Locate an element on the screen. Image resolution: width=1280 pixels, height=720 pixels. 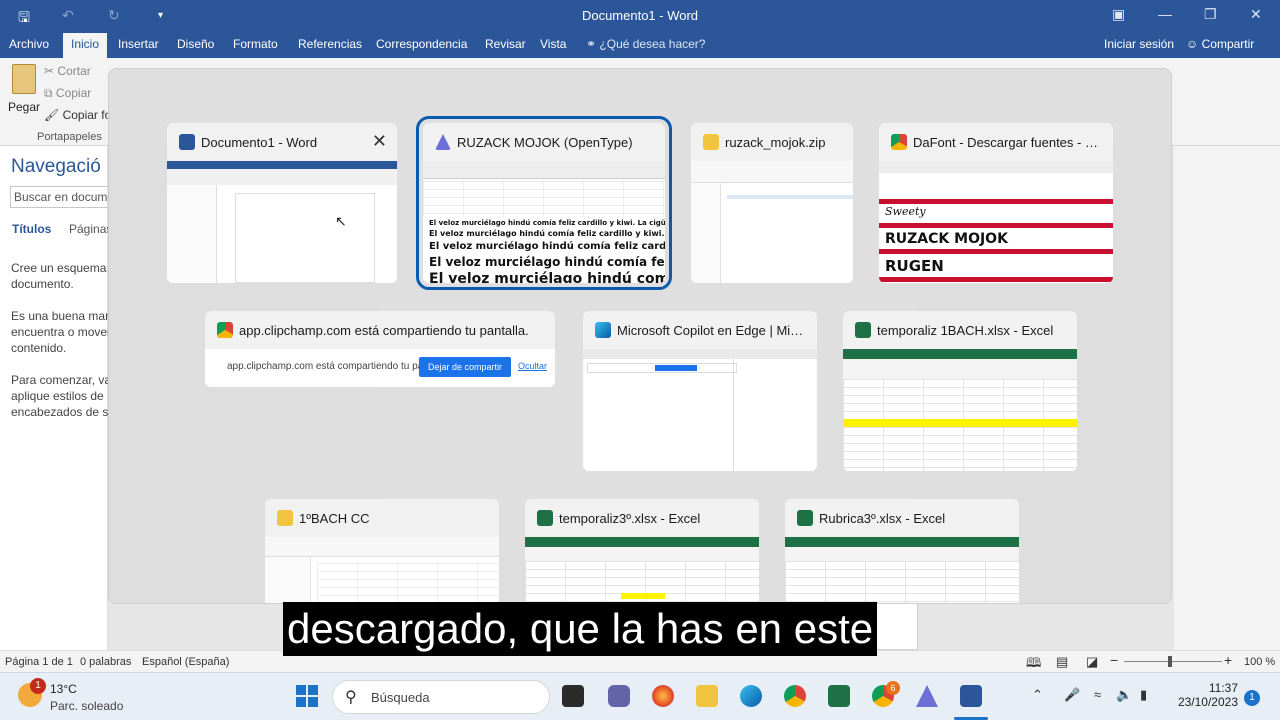
window-card-zip-folder: ruzack_mojok.zip is located at coordinates (772, 203).